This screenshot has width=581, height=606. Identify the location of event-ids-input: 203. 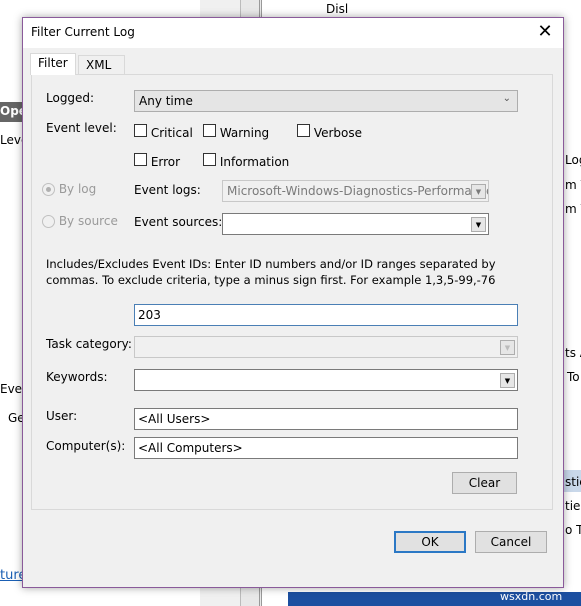
(326, 315).